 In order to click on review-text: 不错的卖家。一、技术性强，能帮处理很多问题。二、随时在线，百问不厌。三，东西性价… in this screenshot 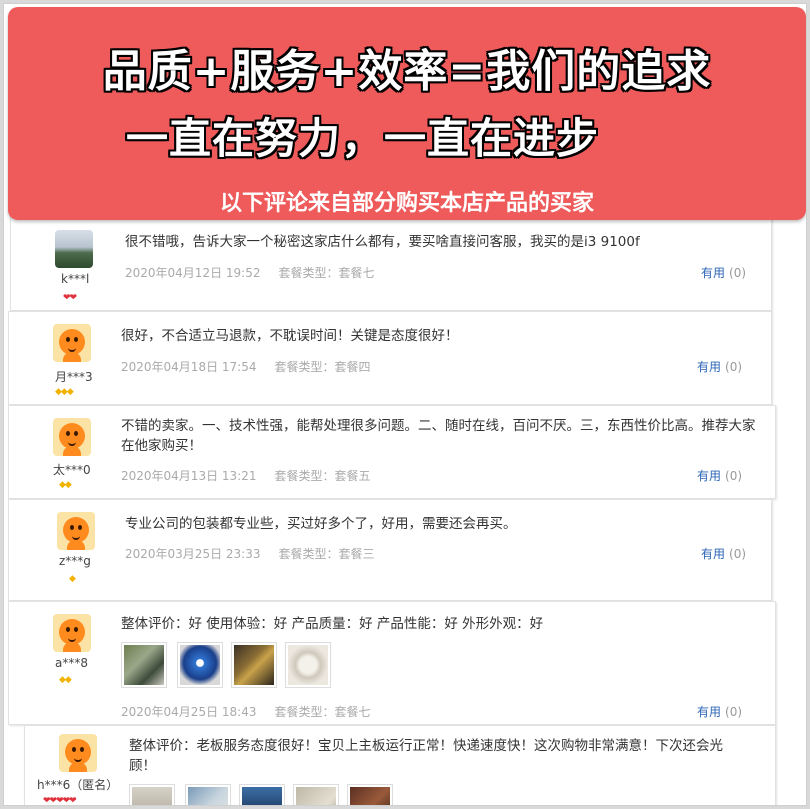, I will do `click(438, 436)`.